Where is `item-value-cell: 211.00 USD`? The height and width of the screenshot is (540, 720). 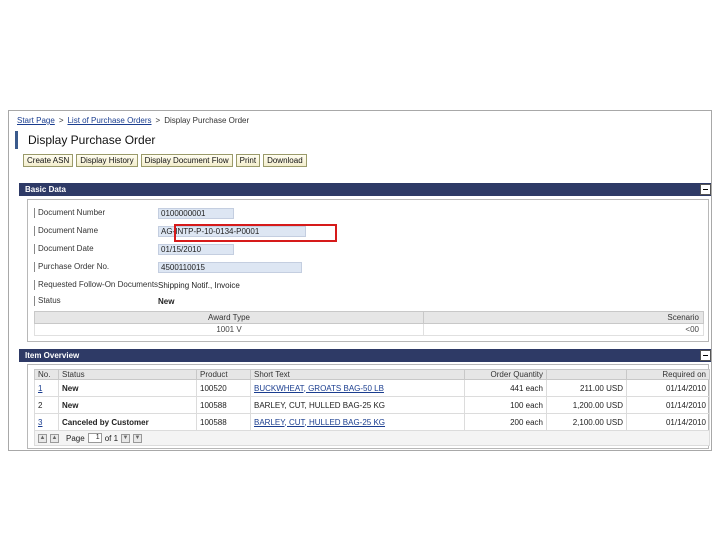
item-value-cell: 211.00 USD is located at coordinates (586, 388).